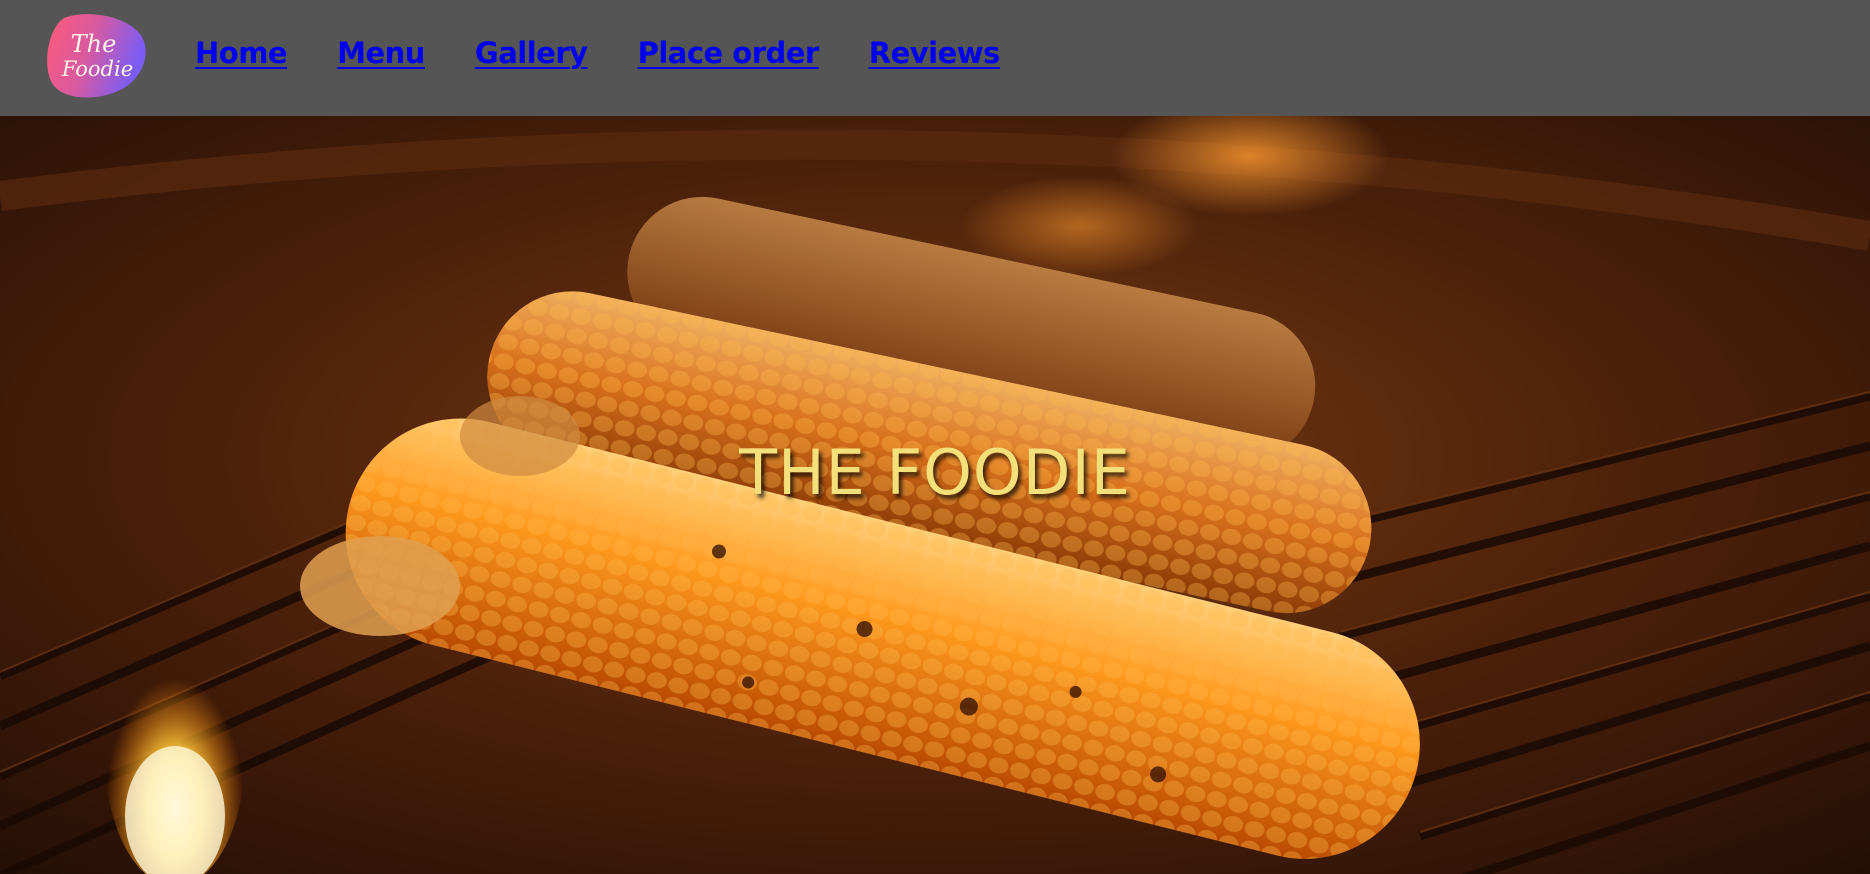 The width and height of the screenshot is (1870, 874). What do you see at coordinates (622, 53) in the screenshot?
I see `nav-links: Home Menu Gallery Place order Reviews` at bounding box center [622, 53].